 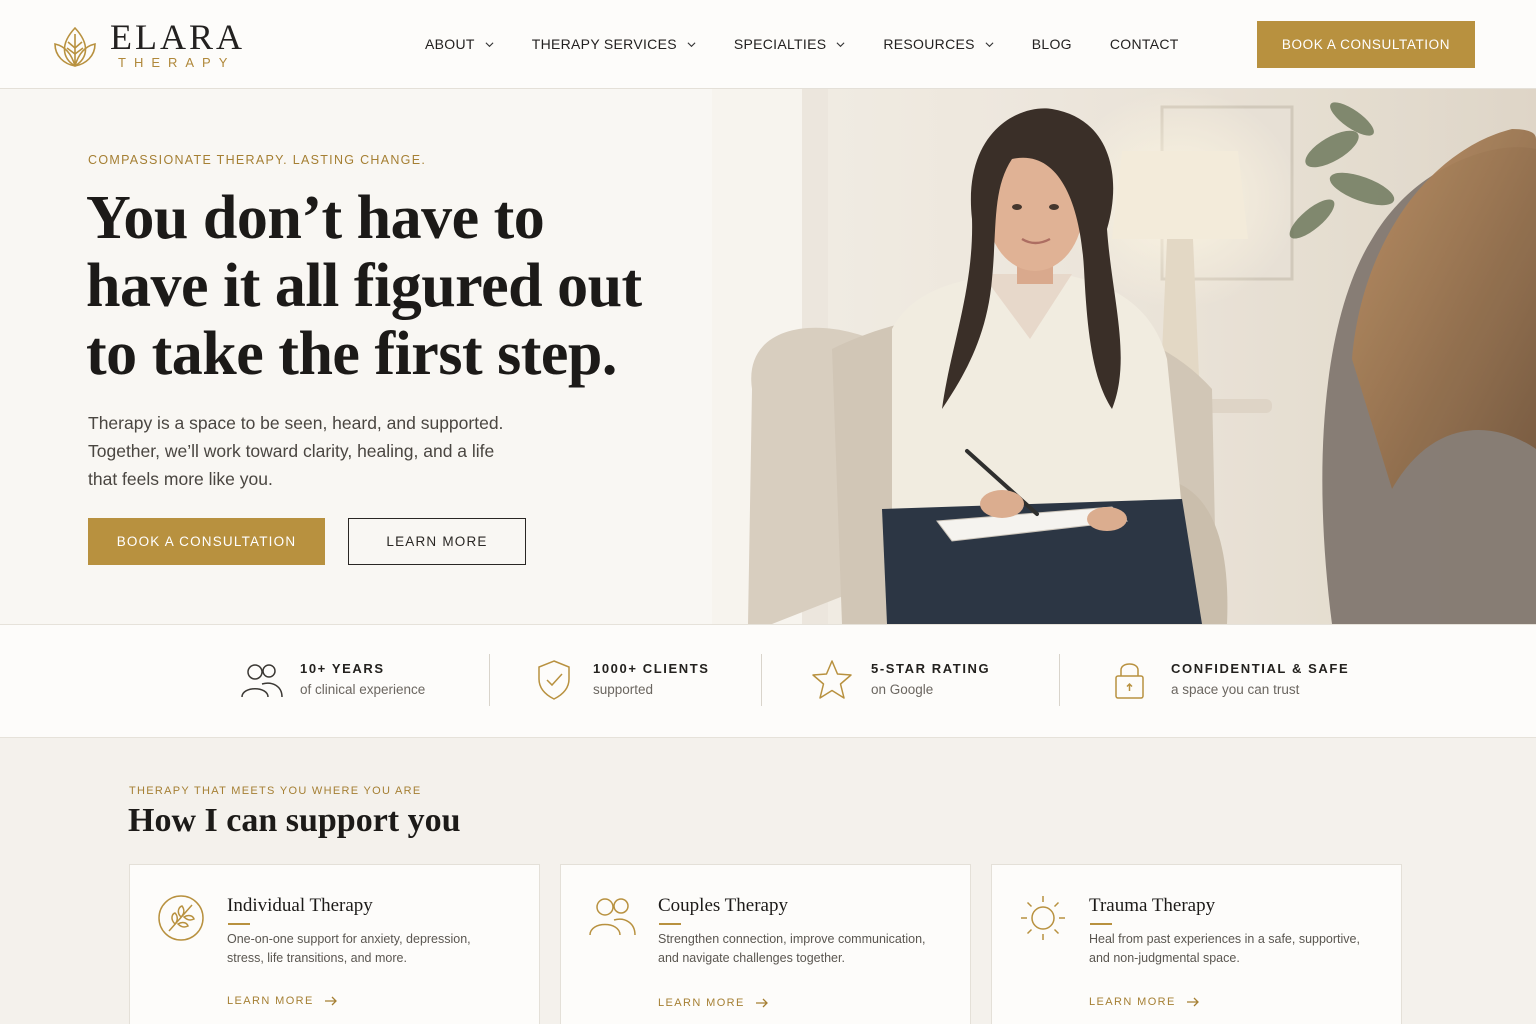 I want to click on stat-subtitle: on Google, so click(x=902, y=689).